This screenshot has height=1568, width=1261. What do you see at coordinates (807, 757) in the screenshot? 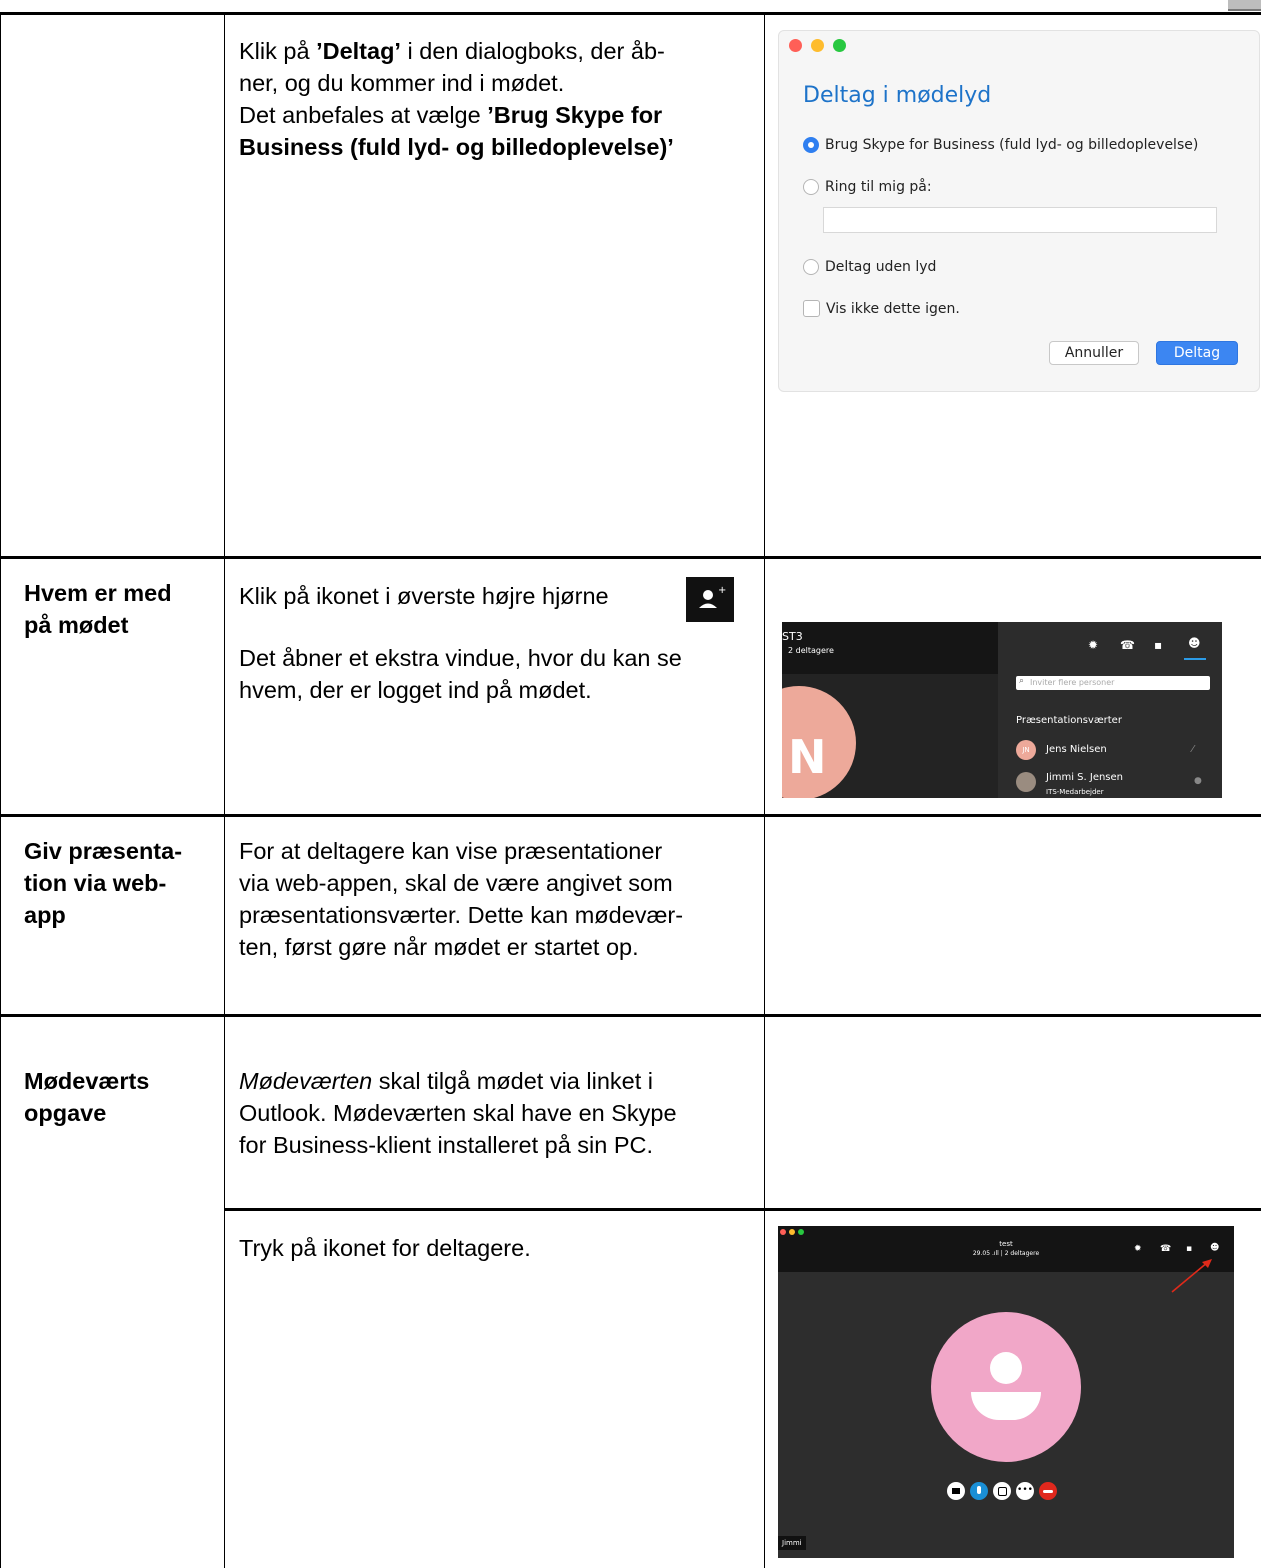
I see `avatar-letter: N` at bounding box center [807, 757].